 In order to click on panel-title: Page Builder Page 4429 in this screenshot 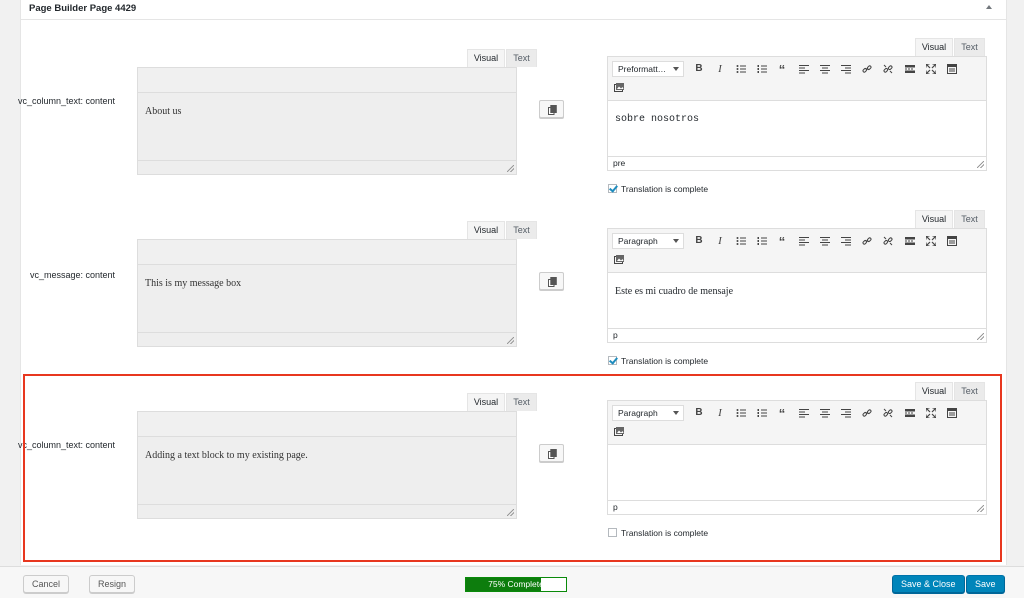, I will do `click(83, 8)`.